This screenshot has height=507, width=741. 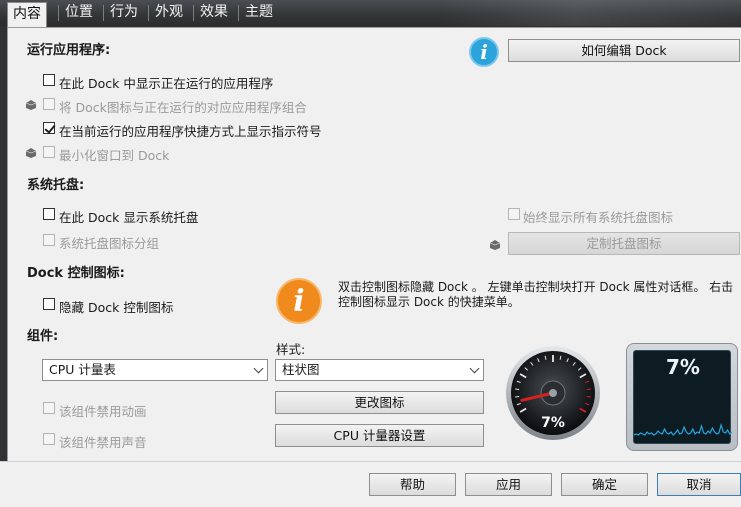 I want to click on running-apps-heading: 运行应用程序:, so click(x=69, y=50).